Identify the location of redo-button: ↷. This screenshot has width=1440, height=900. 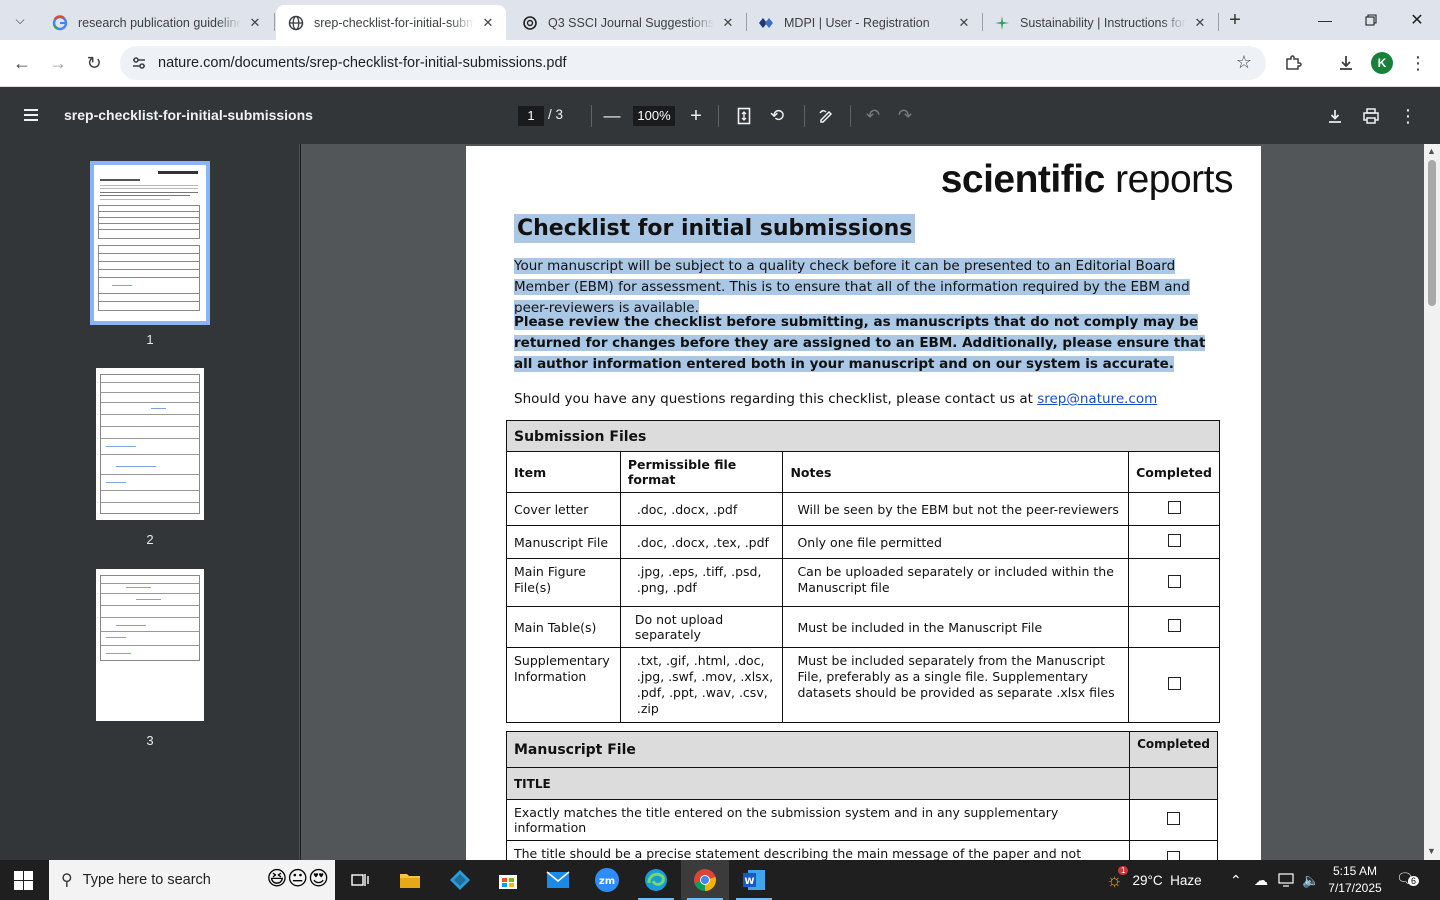
(905, 116).